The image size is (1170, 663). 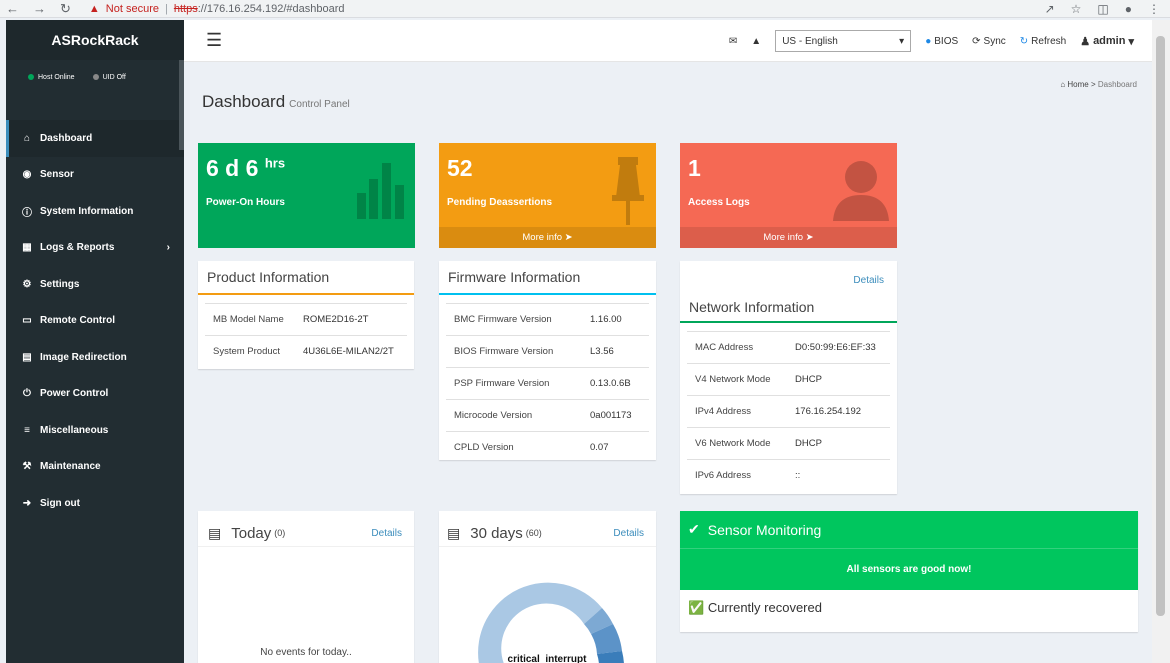 I want to click on network-row-value: 176.16.254.192, so click(x=828, y=411).